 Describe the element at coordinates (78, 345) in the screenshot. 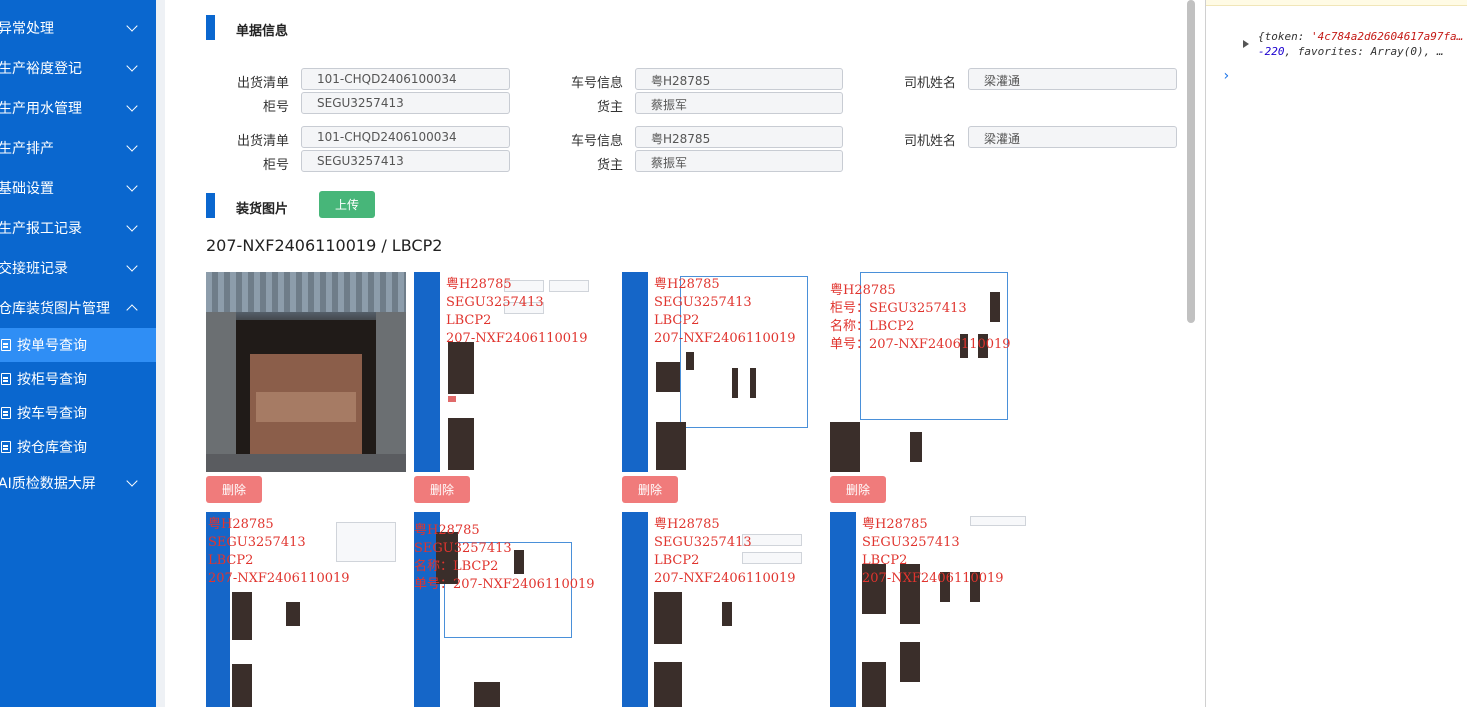

I see `sub-item-by-order: 按单号查询` at that location.